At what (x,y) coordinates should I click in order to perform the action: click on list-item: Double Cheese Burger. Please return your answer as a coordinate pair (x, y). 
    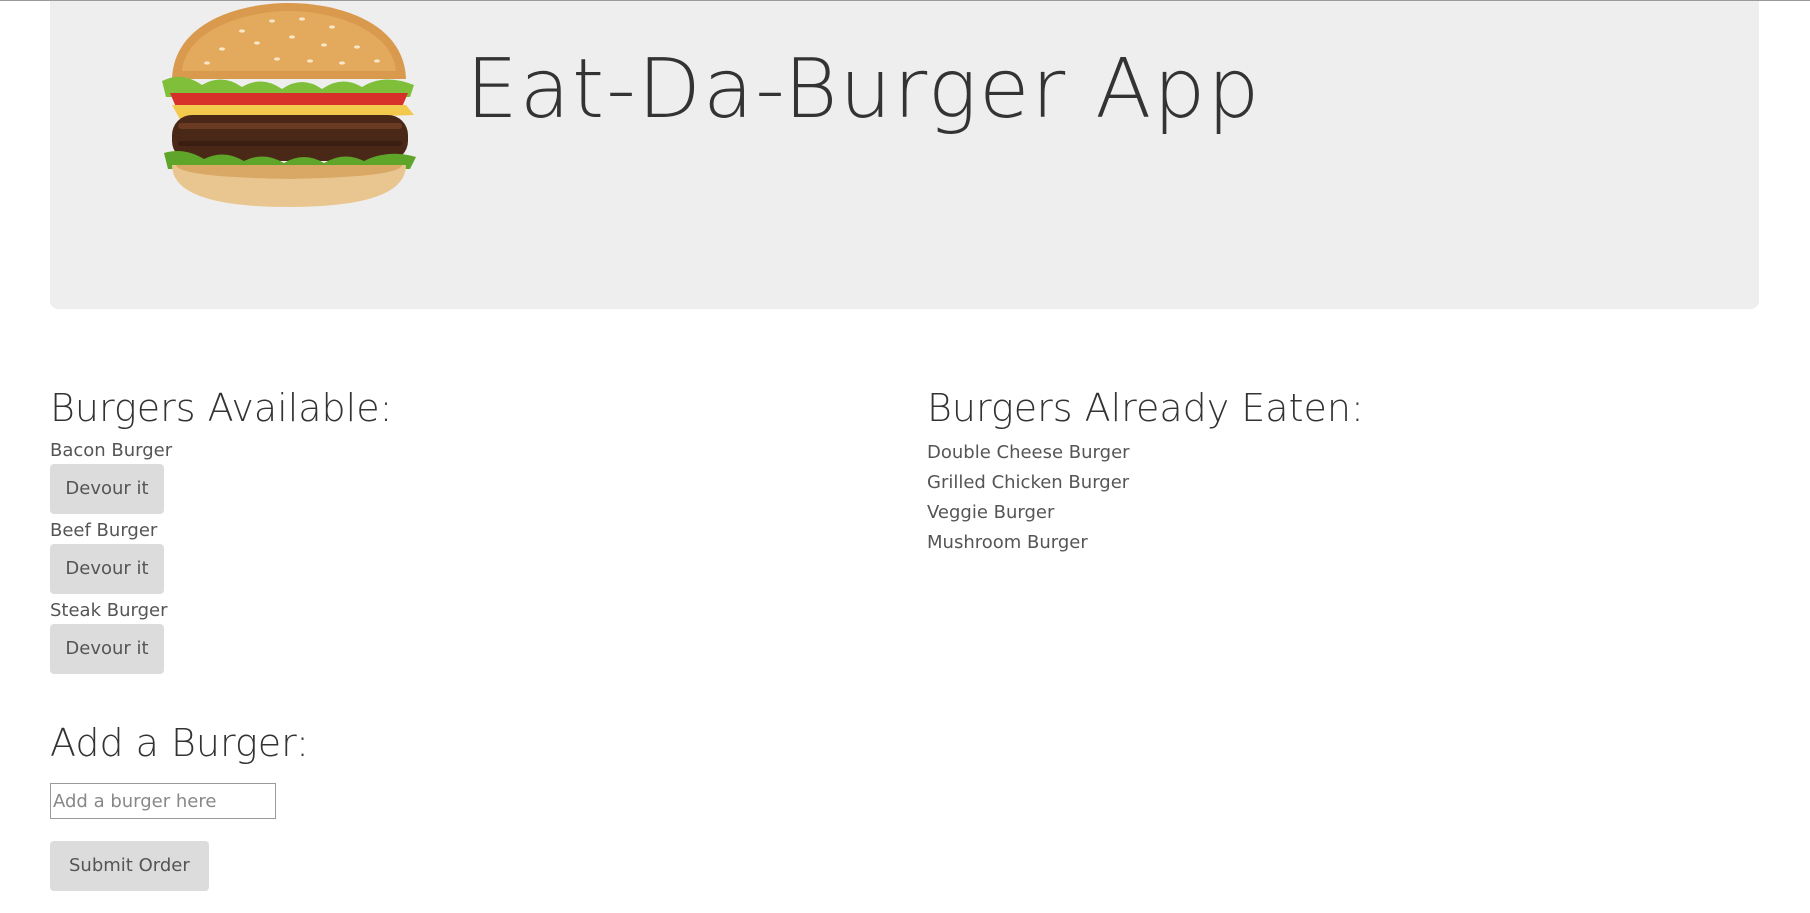
    Looking at the image, I should click on (1028, 452).